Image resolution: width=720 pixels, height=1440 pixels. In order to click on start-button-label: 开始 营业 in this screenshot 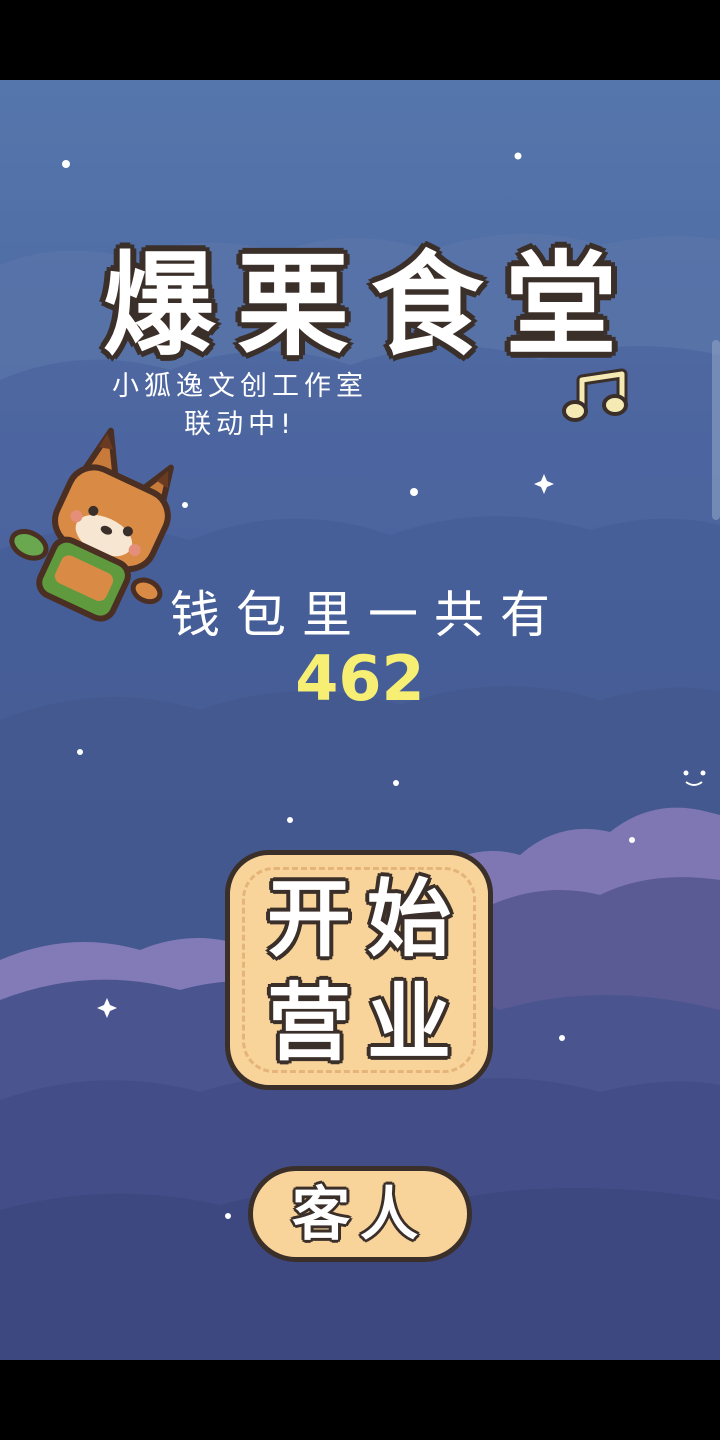, I will do `click(367, 971)`.